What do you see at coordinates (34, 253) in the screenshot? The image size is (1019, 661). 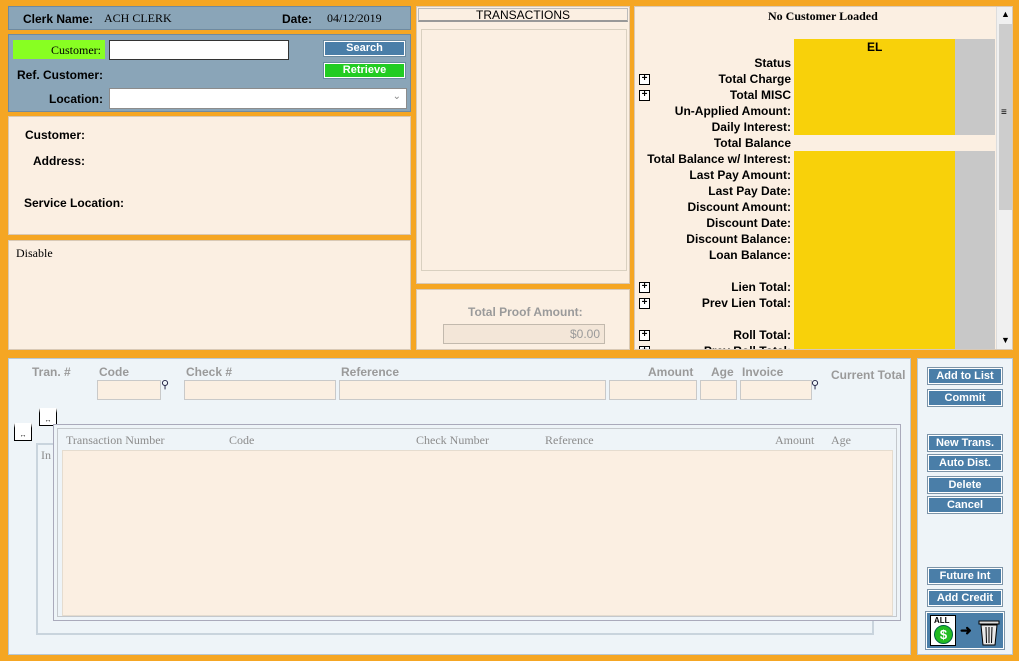 I see `disable-text: Disable` at bounding box center [34, 253].